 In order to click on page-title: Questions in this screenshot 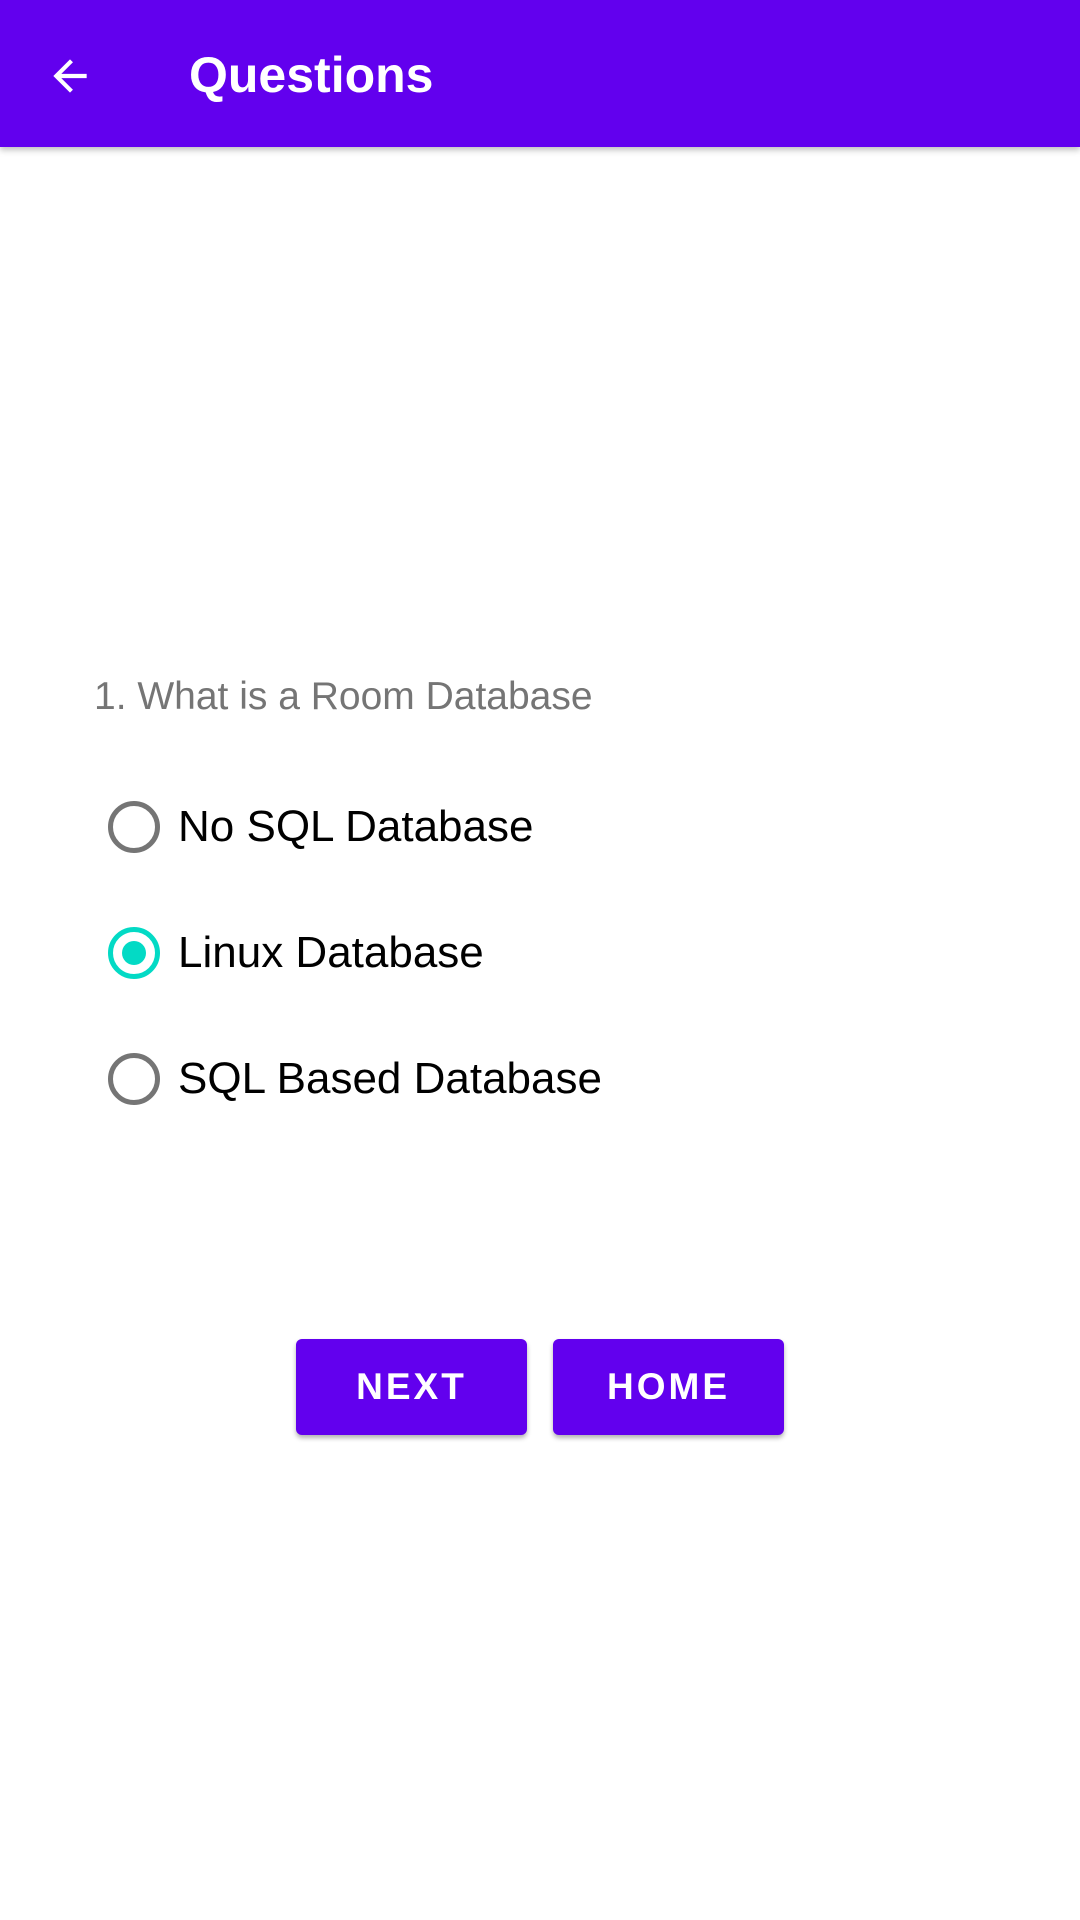, I will do `click(311, 75)`.